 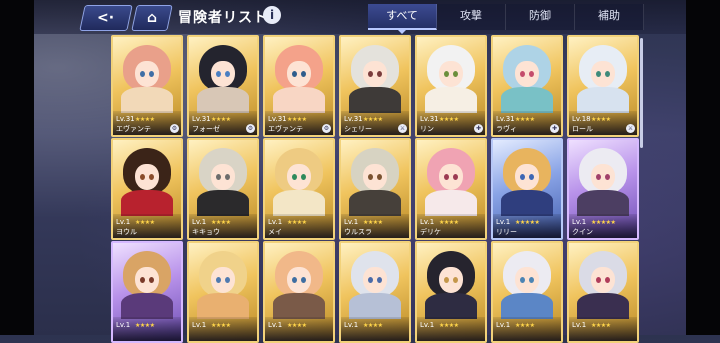 I want to click on back-button: <·, so click(x=106, y=18).